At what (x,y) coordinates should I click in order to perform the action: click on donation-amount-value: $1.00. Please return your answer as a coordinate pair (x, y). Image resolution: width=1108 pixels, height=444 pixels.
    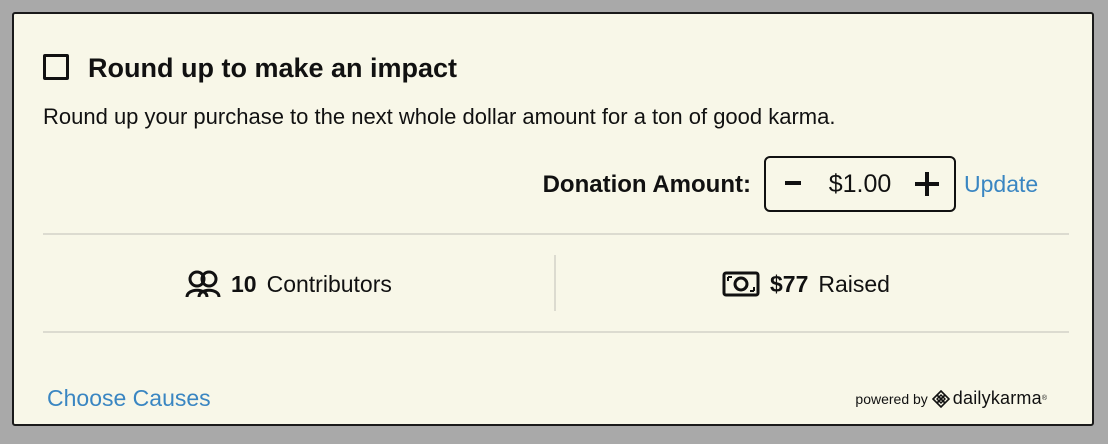
    Looking at the image, I should click on (860, 184).